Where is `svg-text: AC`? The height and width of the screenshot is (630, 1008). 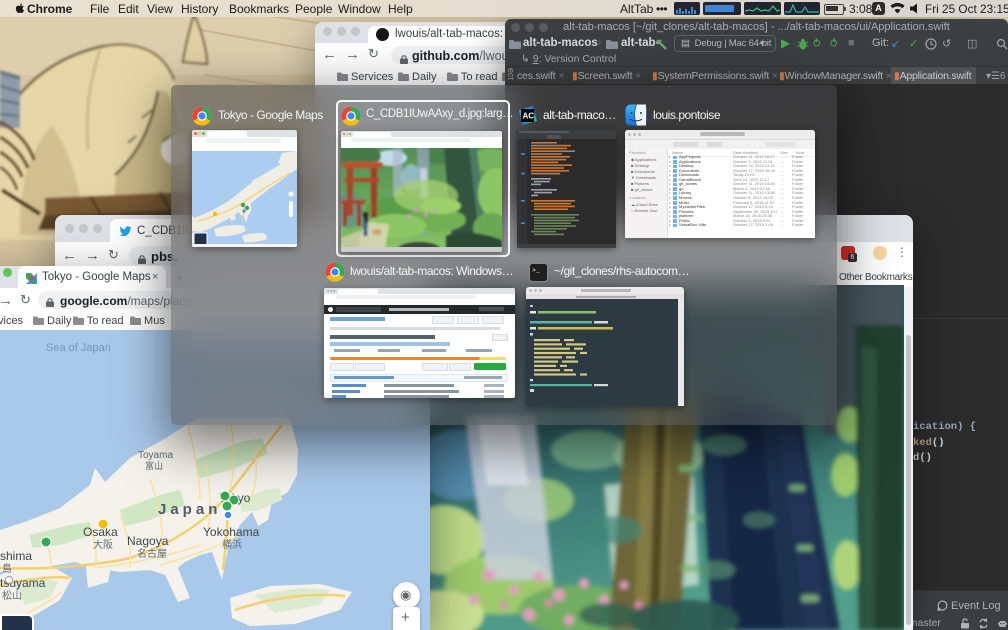 svg-text: AC is located at coordinates (529, 116).